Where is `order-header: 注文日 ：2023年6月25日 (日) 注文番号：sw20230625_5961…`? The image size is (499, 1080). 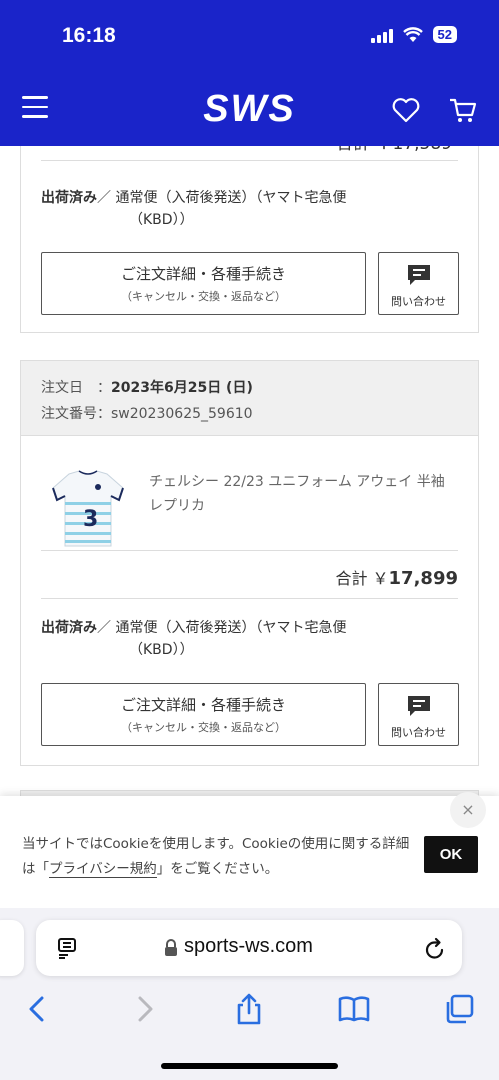
order-header: 注文日 ：2023年6月25日 (日) 注文番号：sw20230625_5961… is located at coordinates (249, 398).